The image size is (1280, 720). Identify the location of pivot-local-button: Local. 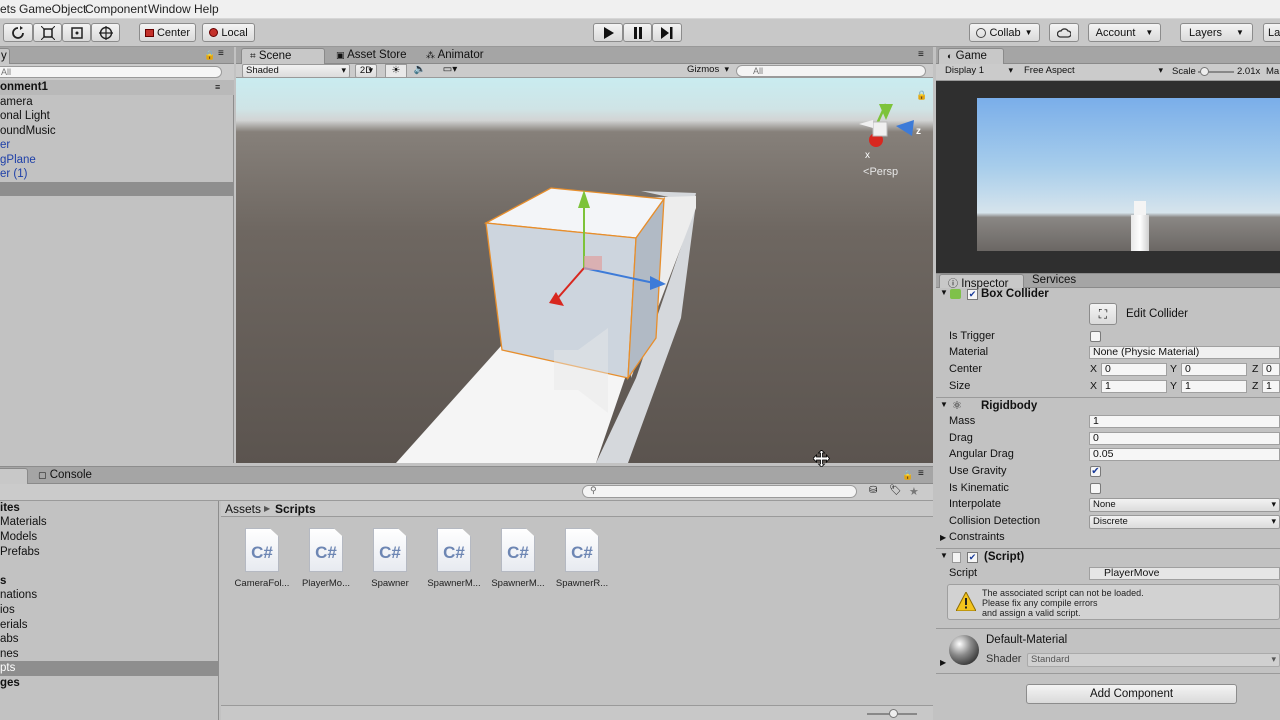
(228, 32).